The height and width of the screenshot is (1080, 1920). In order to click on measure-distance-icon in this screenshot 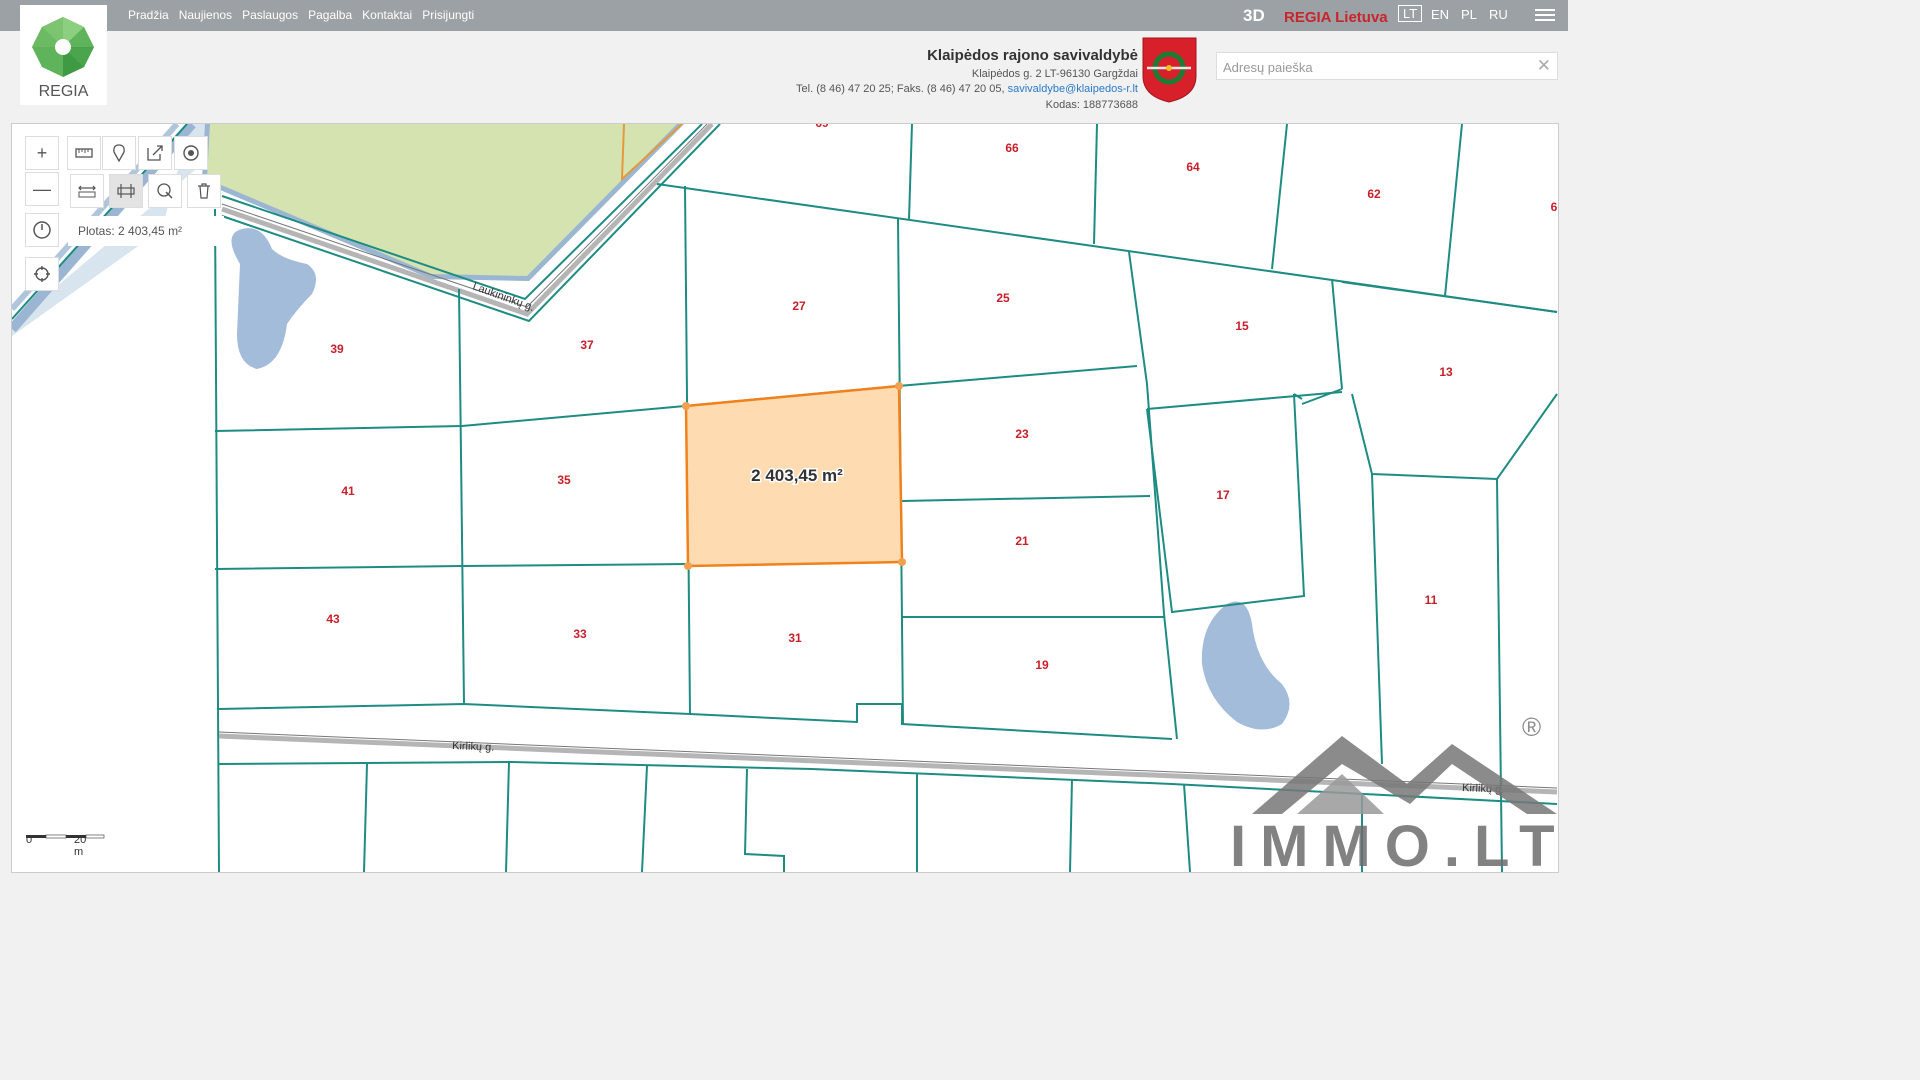, I will do `click(87, 191)`.